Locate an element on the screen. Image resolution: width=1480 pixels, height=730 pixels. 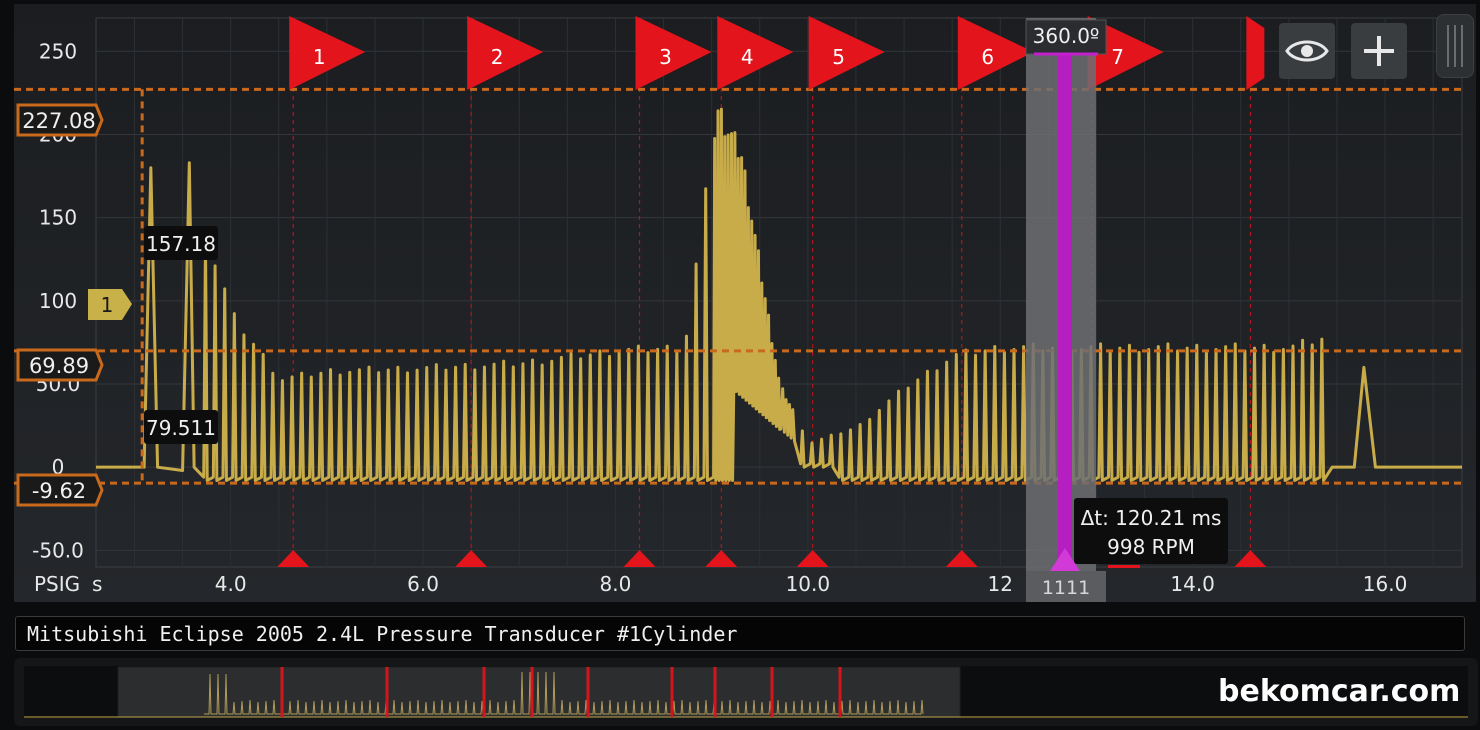
cursor-label-lower: -9.62 is located at coordinates (60, 490).